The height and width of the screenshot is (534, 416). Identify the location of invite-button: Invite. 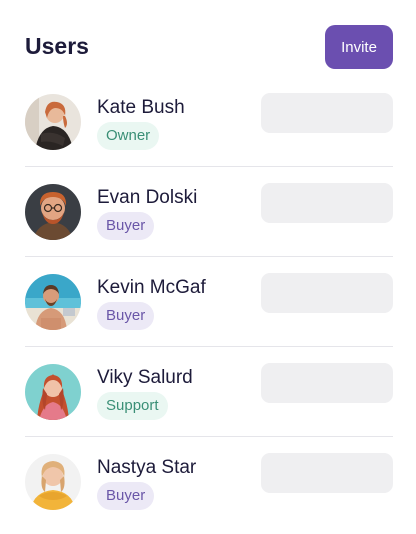
(359, 47).